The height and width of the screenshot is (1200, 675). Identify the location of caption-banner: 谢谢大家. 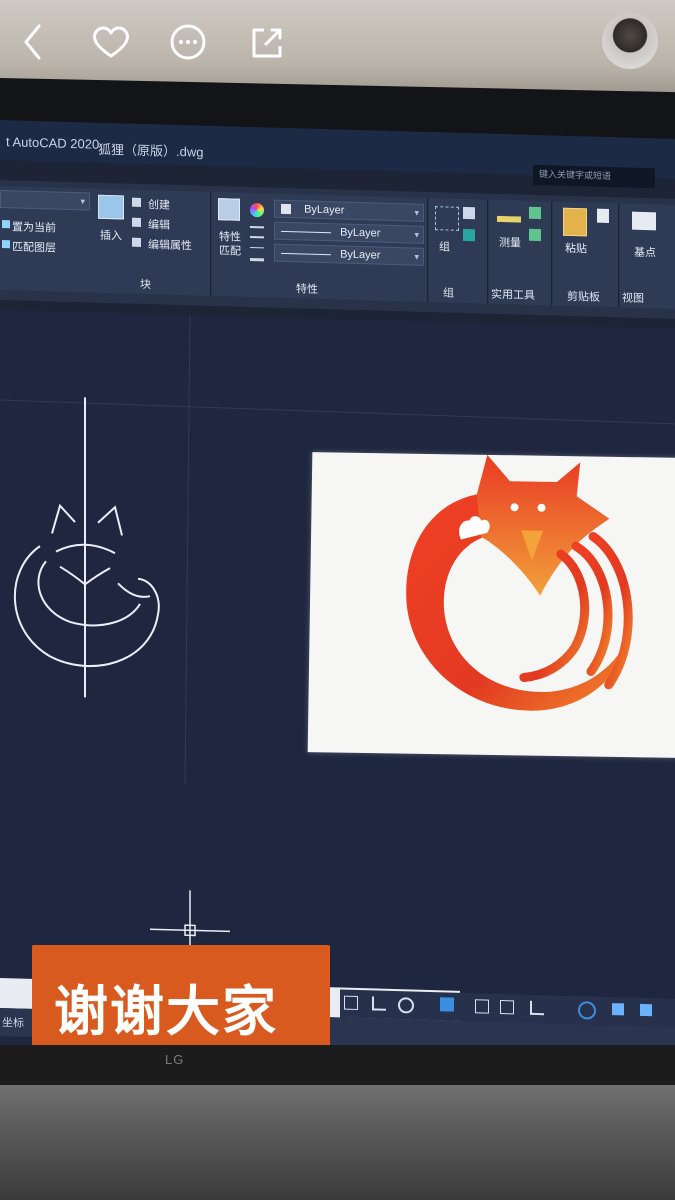
(181, 1000).